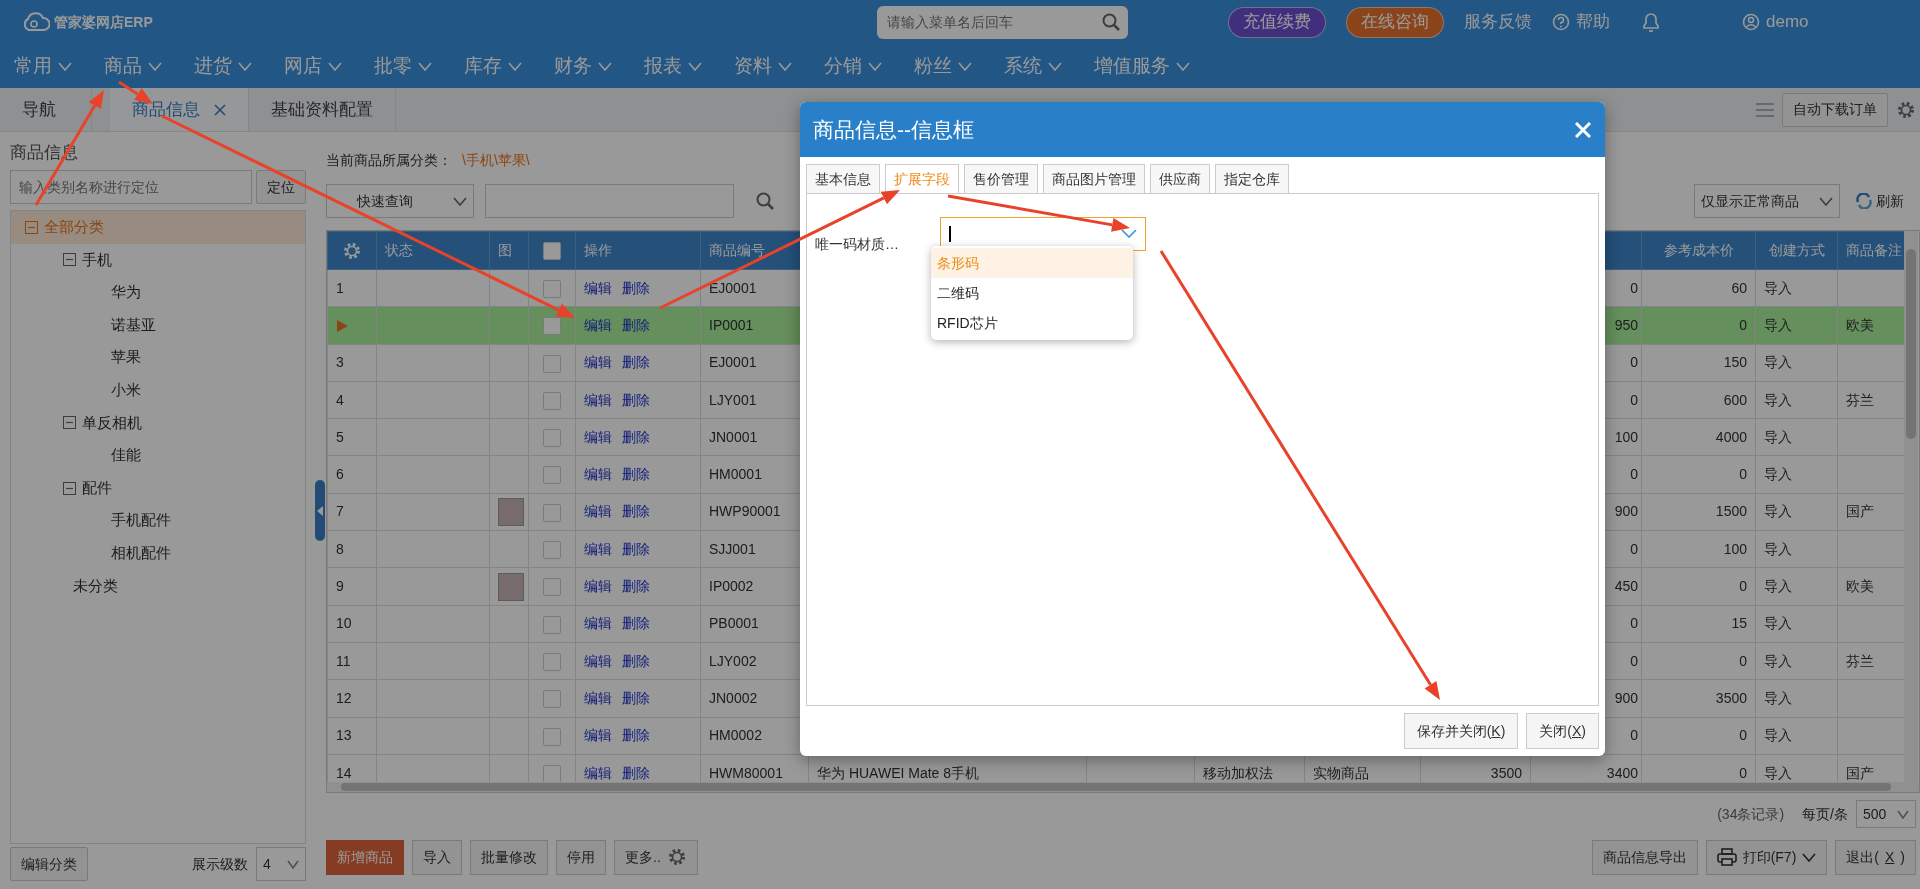 Image resolution: width=1920 pixels, height=889 pixels. Describe the element at coordinates (552, 251) in the screenshot. I see `select-all-checkbox` at that location.